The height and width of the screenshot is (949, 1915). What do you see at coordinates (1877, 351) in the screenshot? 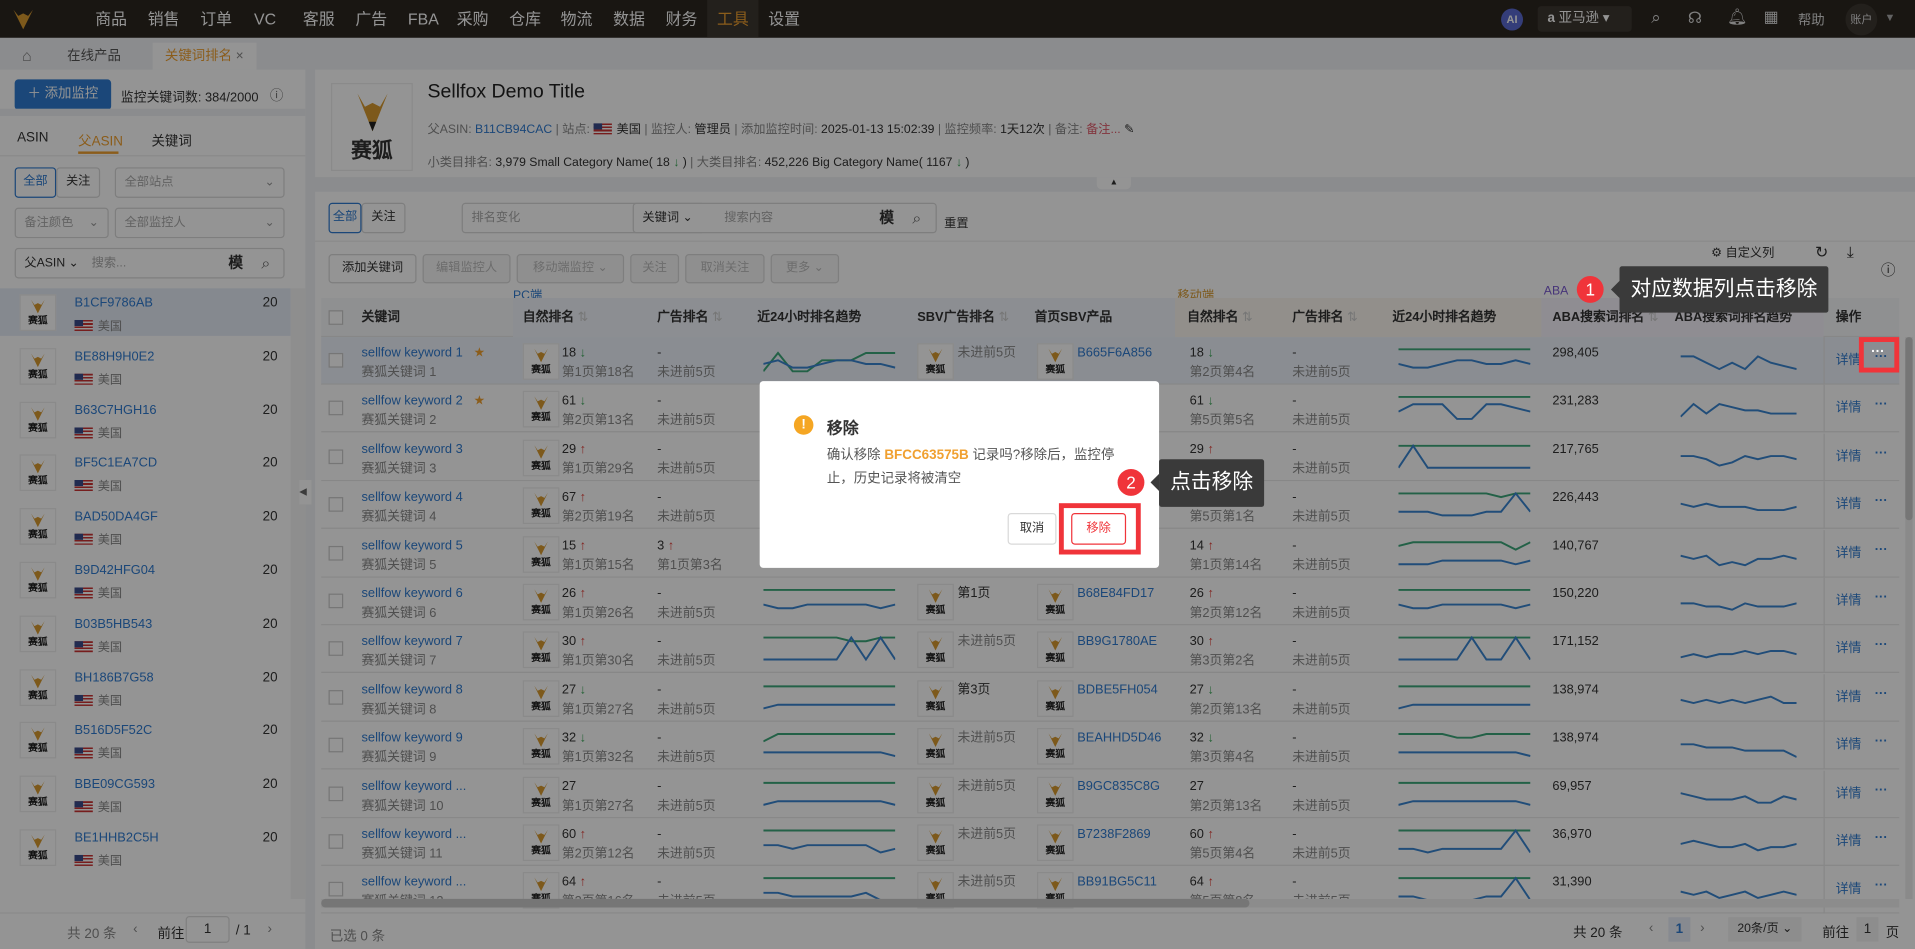
I see `more-actions-button: ···` at bounding box center [1877, 351].